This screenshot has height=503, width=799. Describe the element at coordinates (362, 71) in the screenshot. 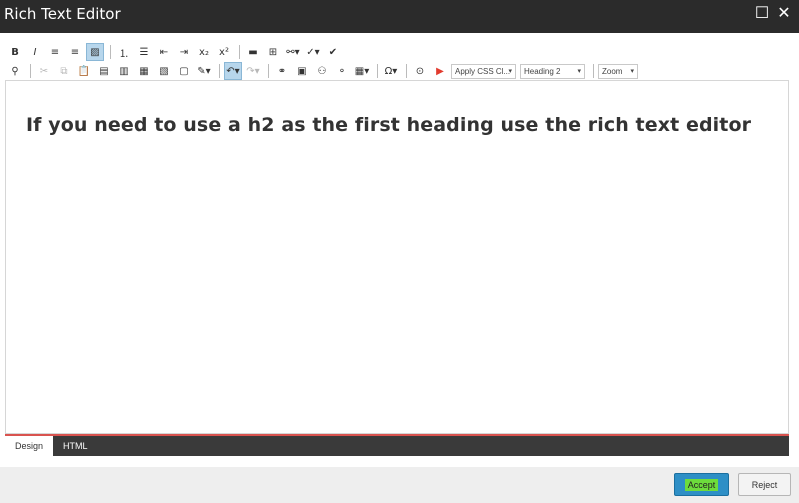

I see `table-dropdown-button: ▦▾` at that location.